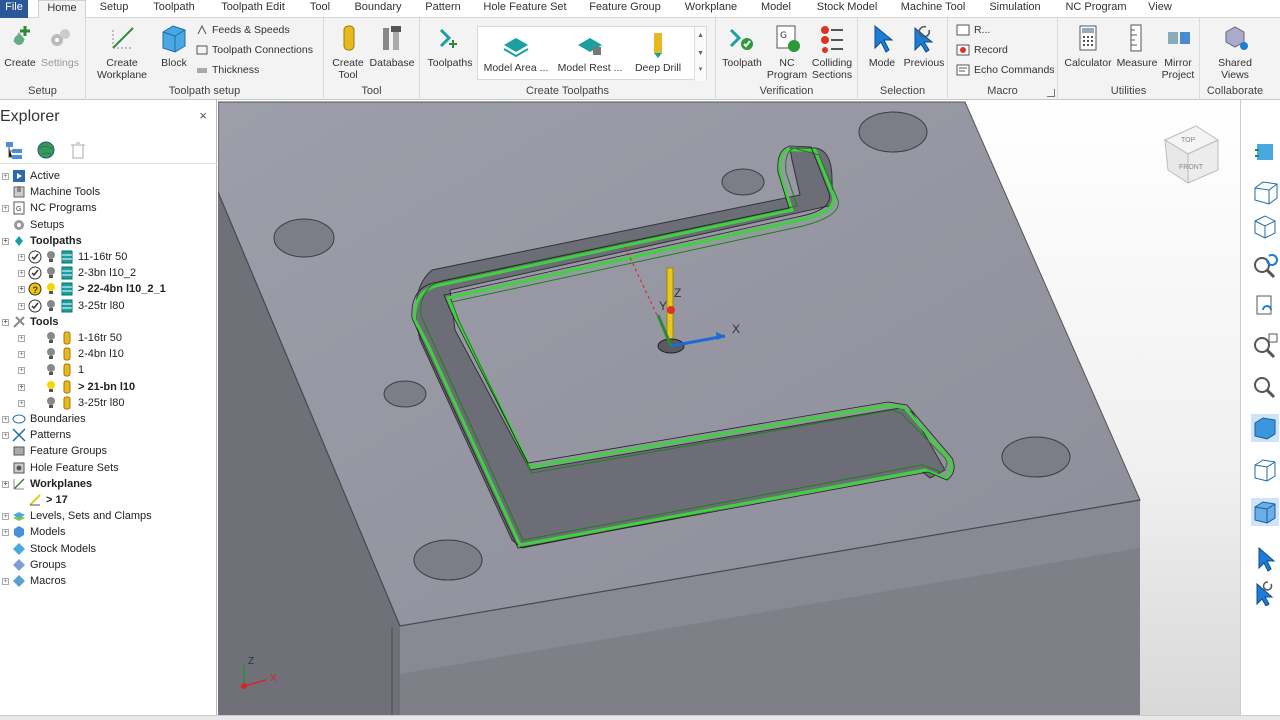  I want to click on tab-boundary: Boundary, so click(378, 9).